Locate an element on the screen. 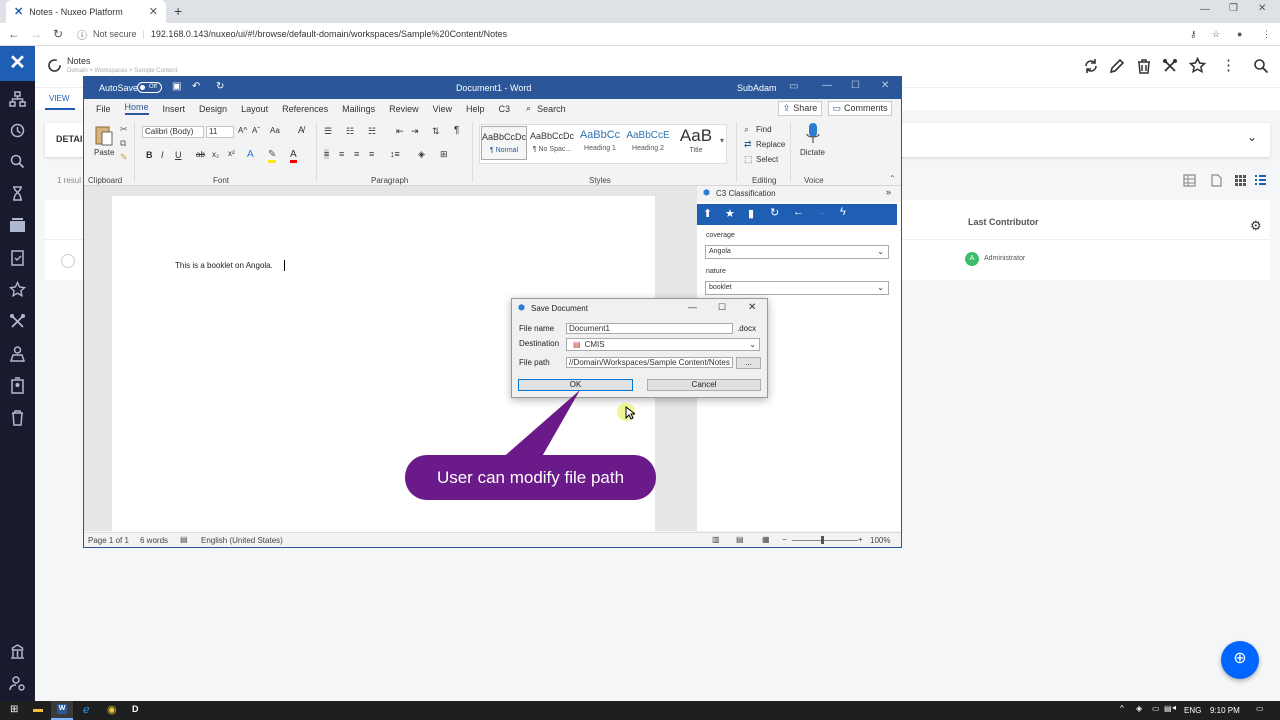 The width and height of the screenshot is (1280, 720). style-normal: AaBbCcDc ¶ Normal is located at coordinates (504, 143).